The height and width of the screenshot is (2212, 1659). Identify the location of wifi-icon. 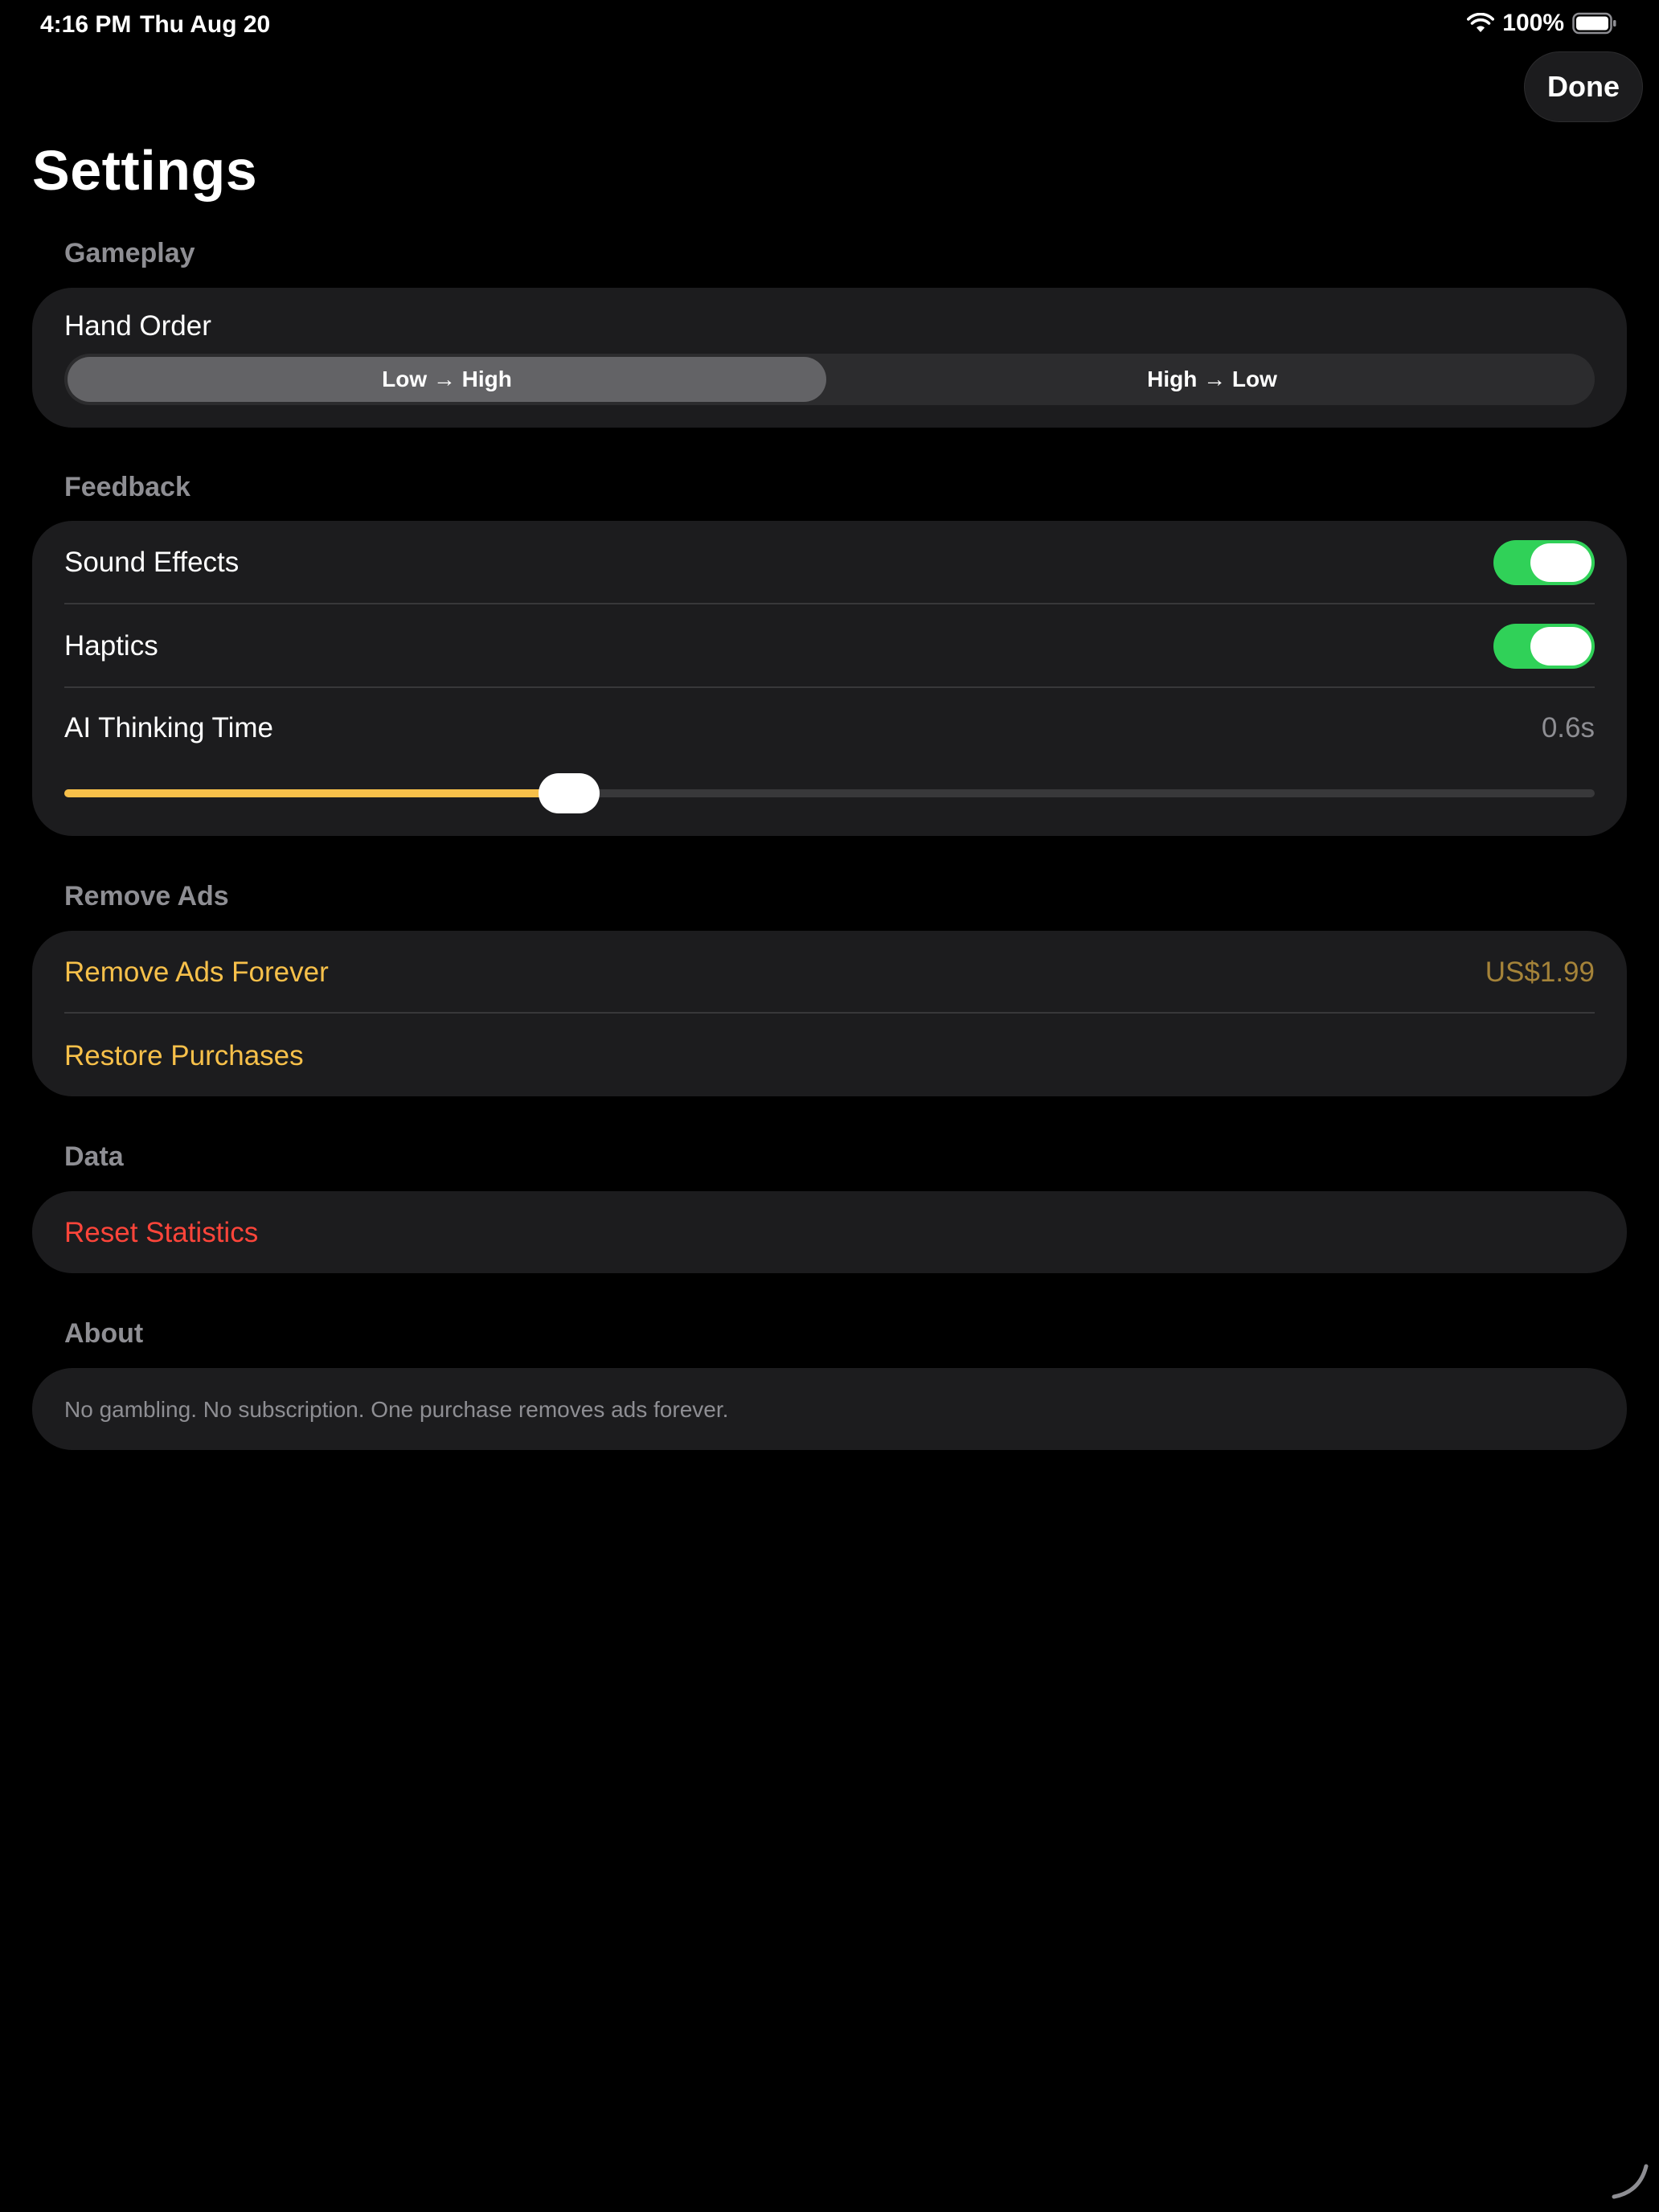
(1481, 23).